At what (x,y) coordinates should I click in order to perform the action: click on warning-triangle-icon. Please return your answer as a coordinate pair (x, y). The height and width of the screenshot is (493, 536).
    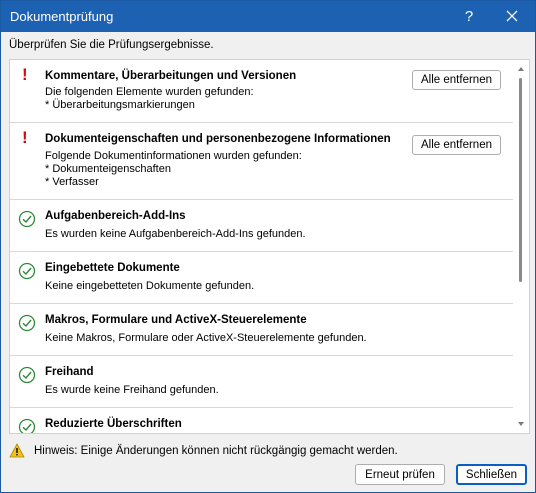
    Looking at the image, I should click on (17, 450).